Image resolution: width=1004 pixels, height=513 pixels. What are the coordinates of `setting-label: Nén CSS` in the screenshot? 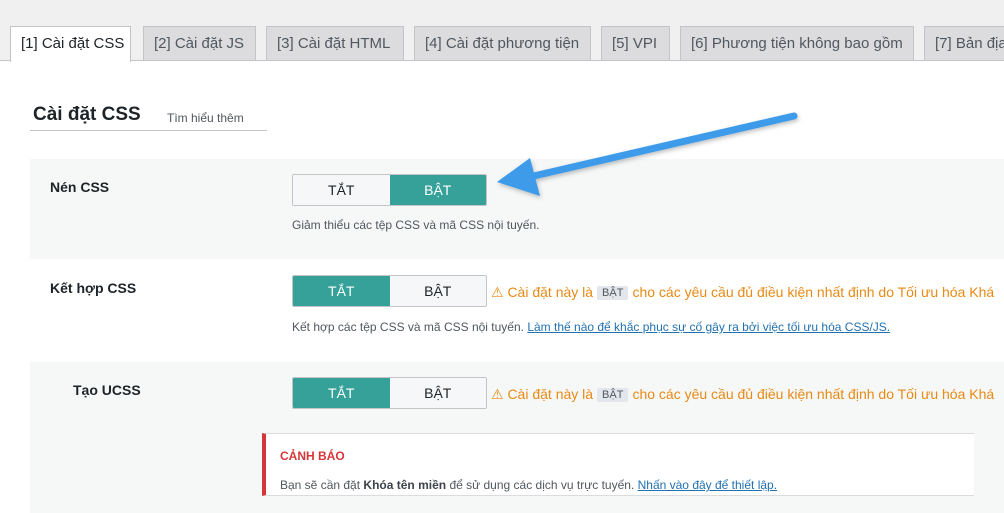 It's located at (80, 187).